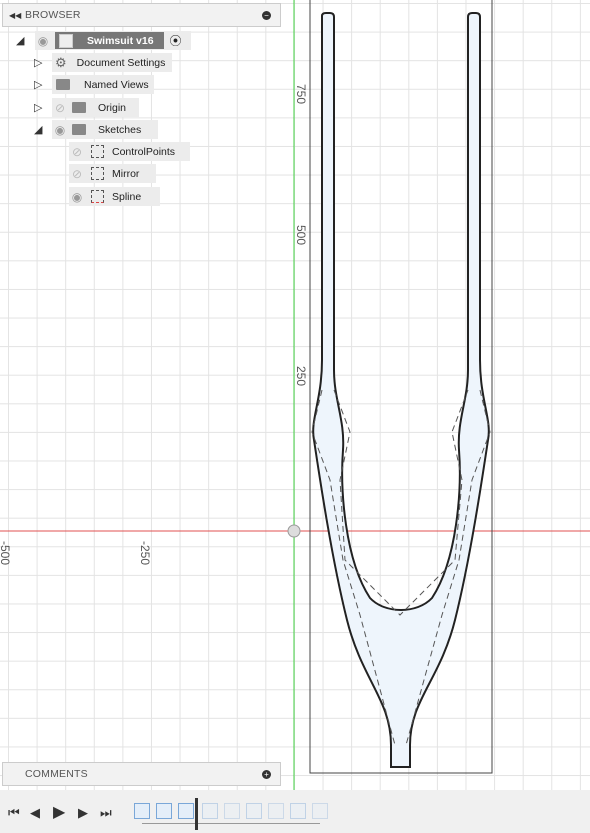 The height and width of the screenshot is (833, 590). Describe the element at coordinates (294, 531) in the screenshot. I see `origin-point` at that location.